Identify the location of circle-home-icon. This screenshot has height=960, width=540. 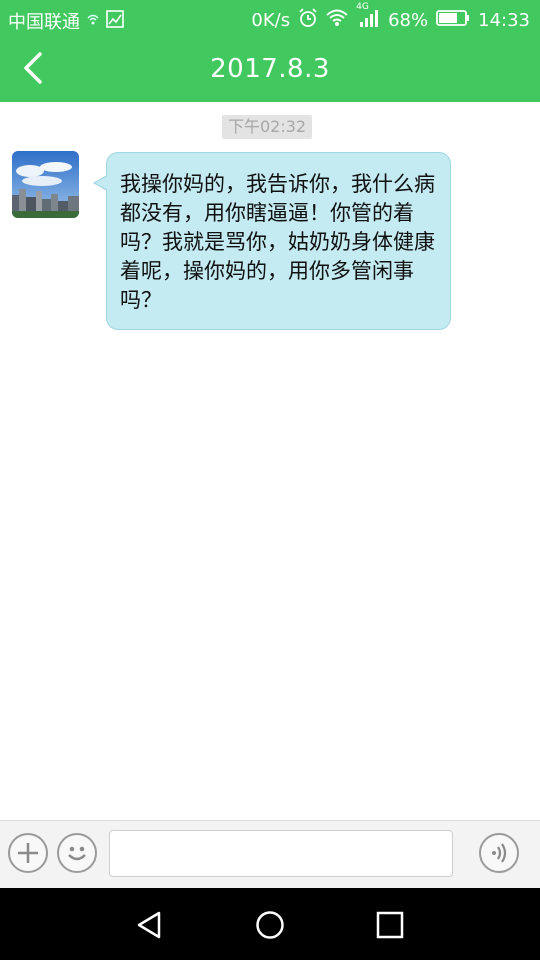
(270, 925).